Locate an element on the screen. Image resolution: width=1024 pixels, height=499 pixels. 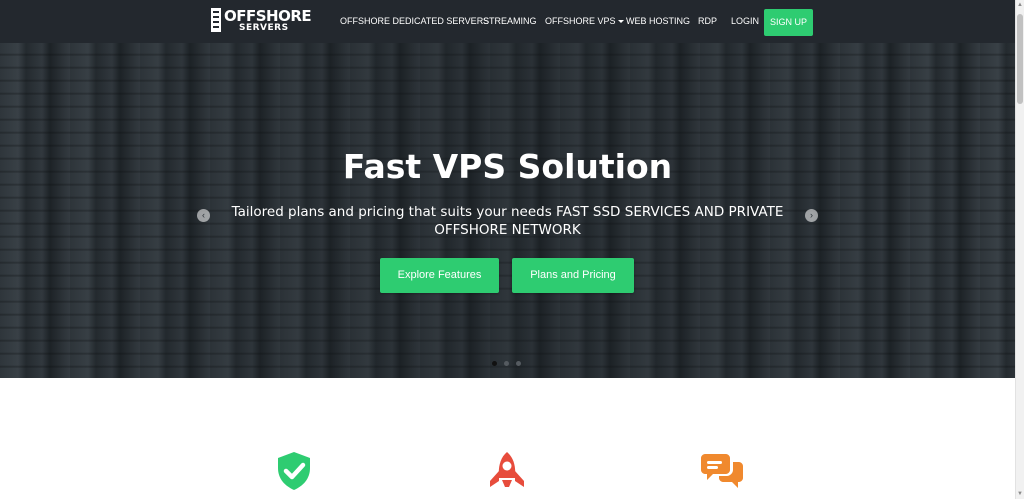
nav-login: LOGIN is located at coordinates (745, 21).